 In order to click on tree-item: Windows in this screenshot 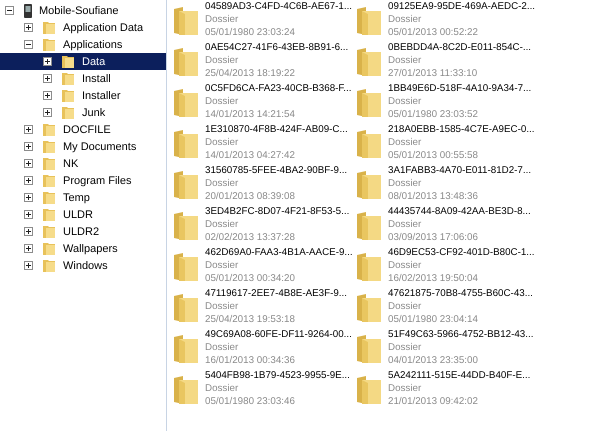, I will do `click(83, 265)`.